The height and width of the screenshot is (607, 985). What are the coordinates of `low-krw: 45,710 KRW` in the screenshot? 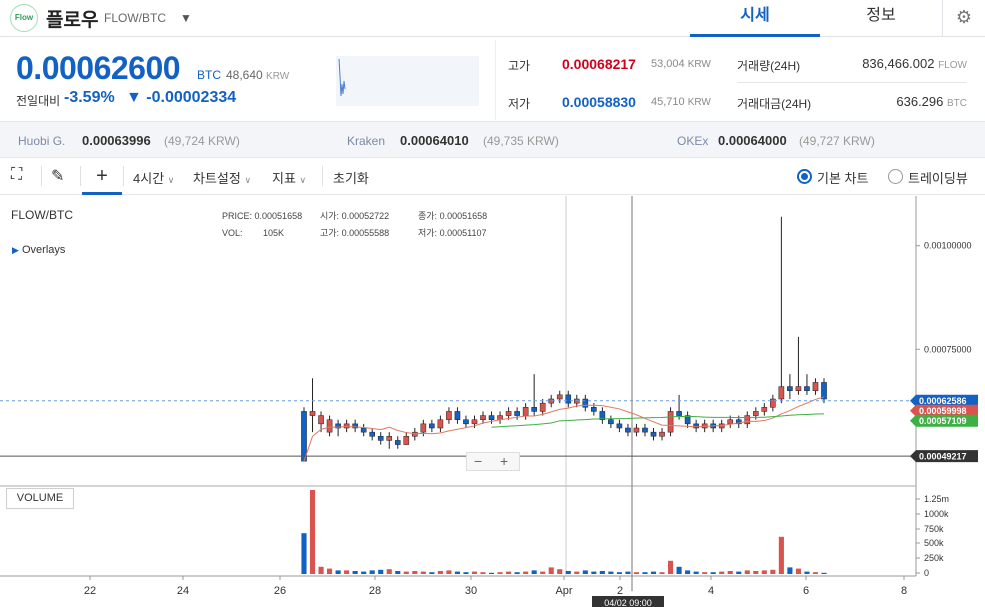 It's located at (681, 102).